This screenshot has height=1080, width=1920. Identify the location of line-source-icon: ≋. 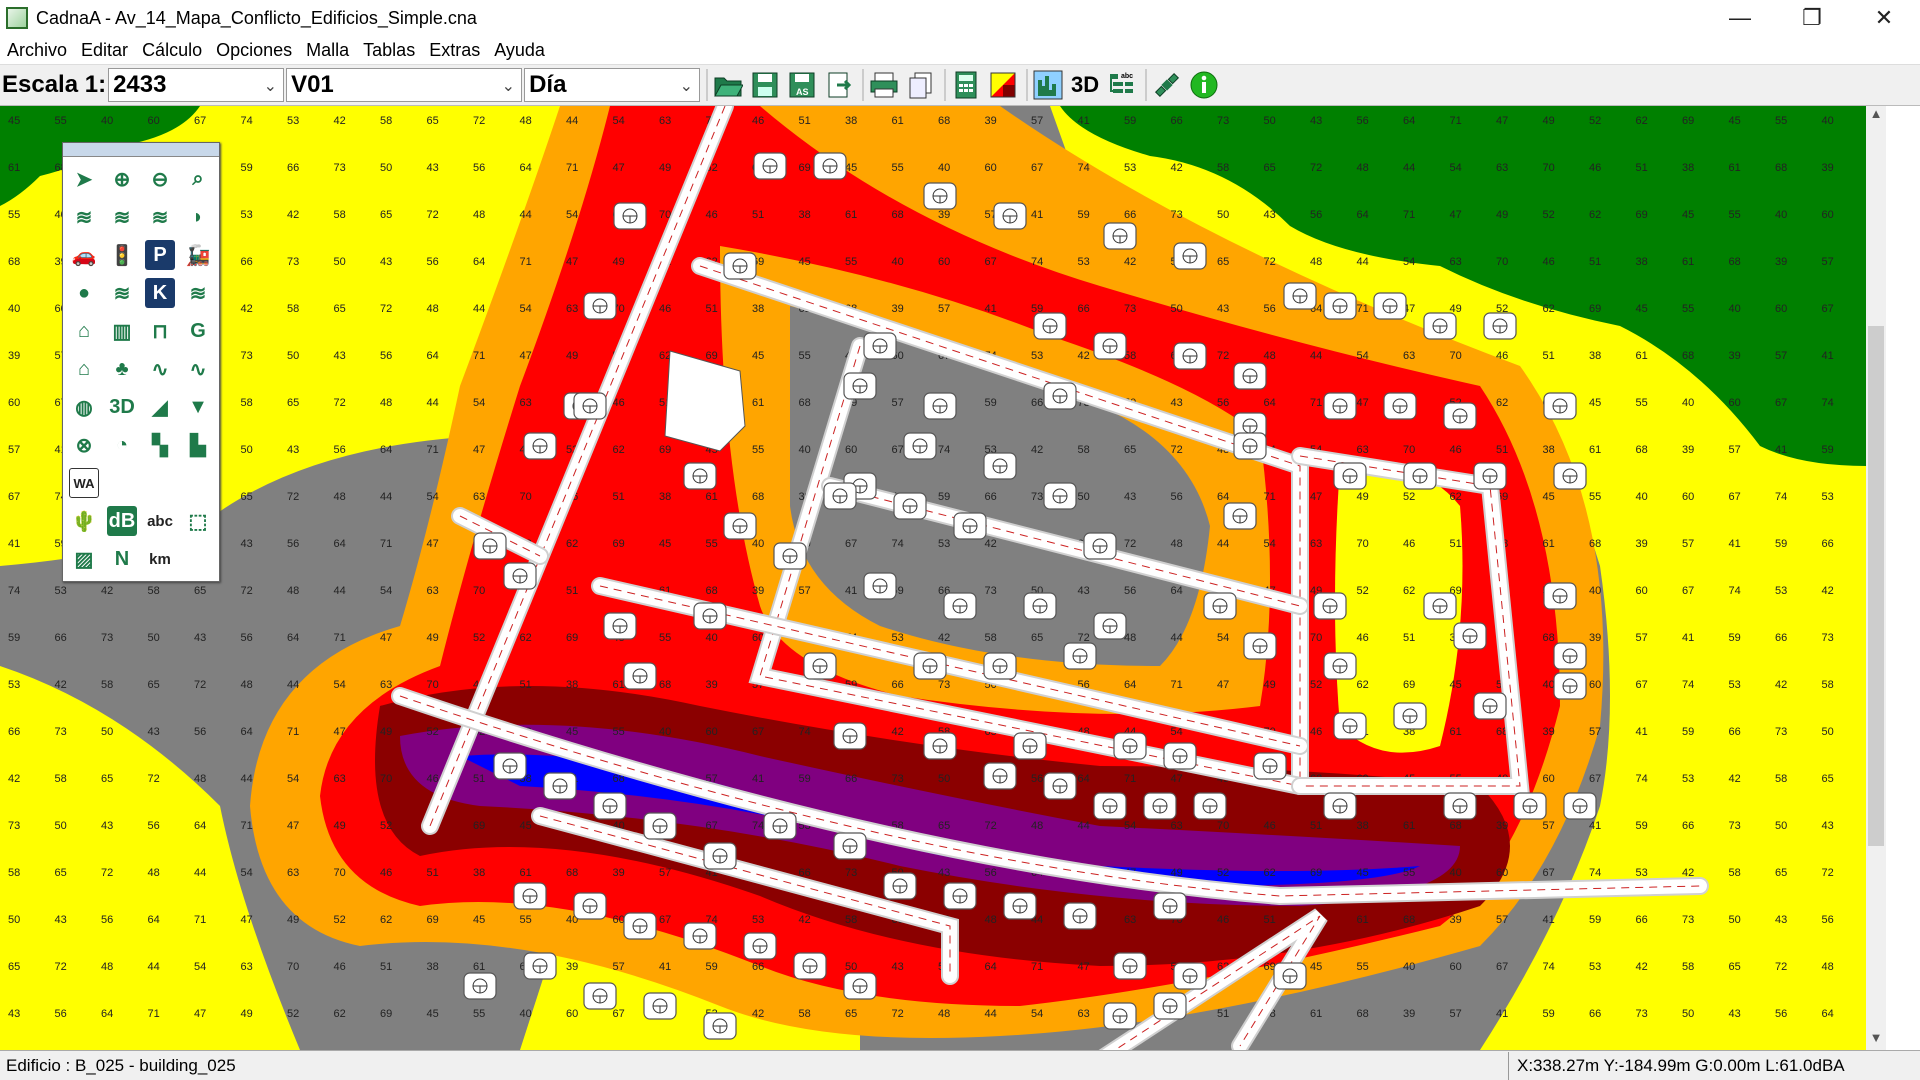
(122, 217).